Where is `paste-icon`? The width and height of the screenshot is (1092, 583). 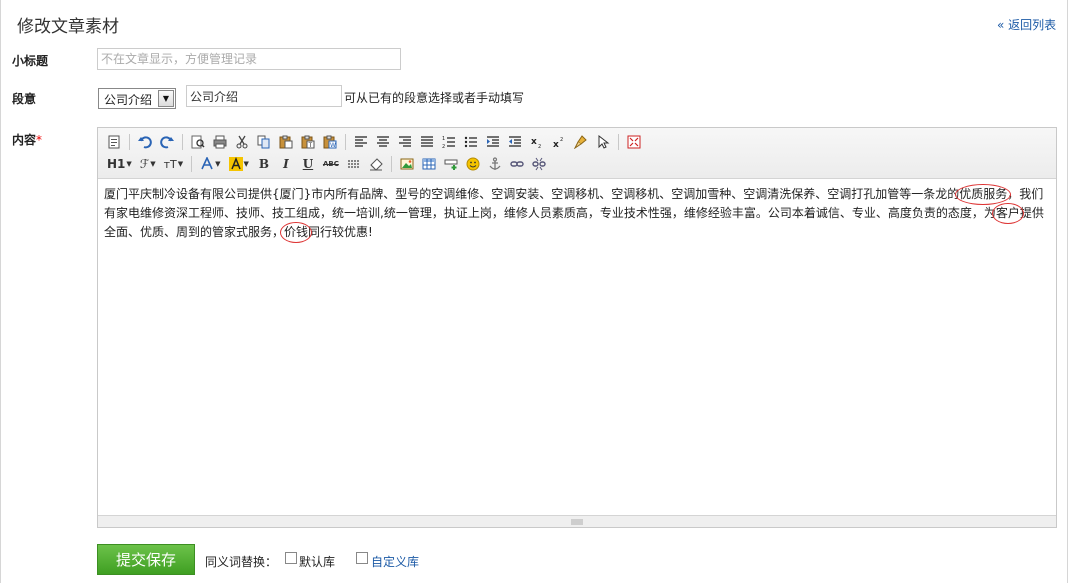
paste-icon is located at coordinates (286, 142).